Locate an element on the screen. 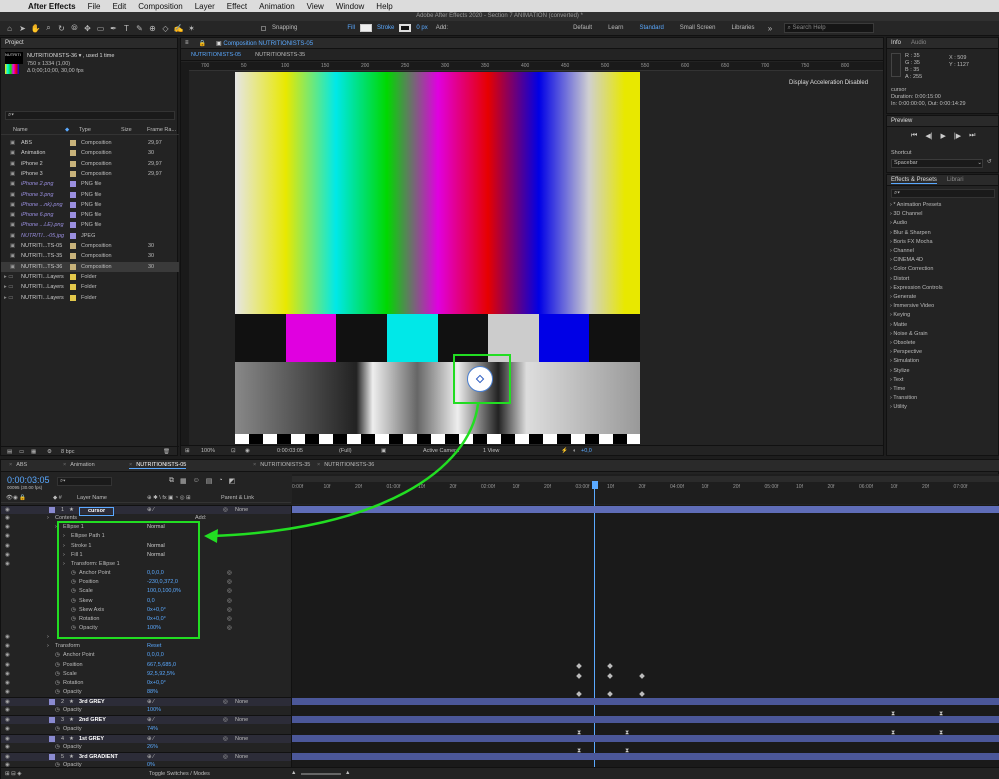 This screenshot has height=779, width=999. arrow-path is located at coordinates (345, 470).